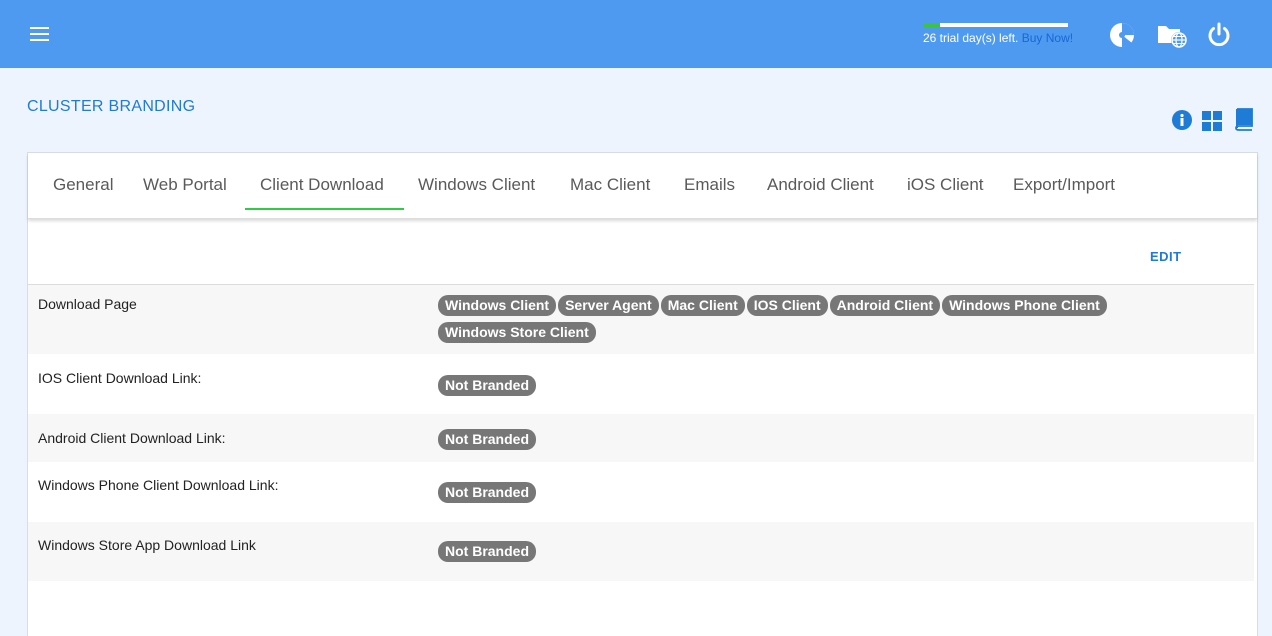 The height and width of the screenshot is (636, 1272). Describe the element at coordinates (945, 185) in the screenshot. I see `tab-ios-client: iOS Client` at that location.